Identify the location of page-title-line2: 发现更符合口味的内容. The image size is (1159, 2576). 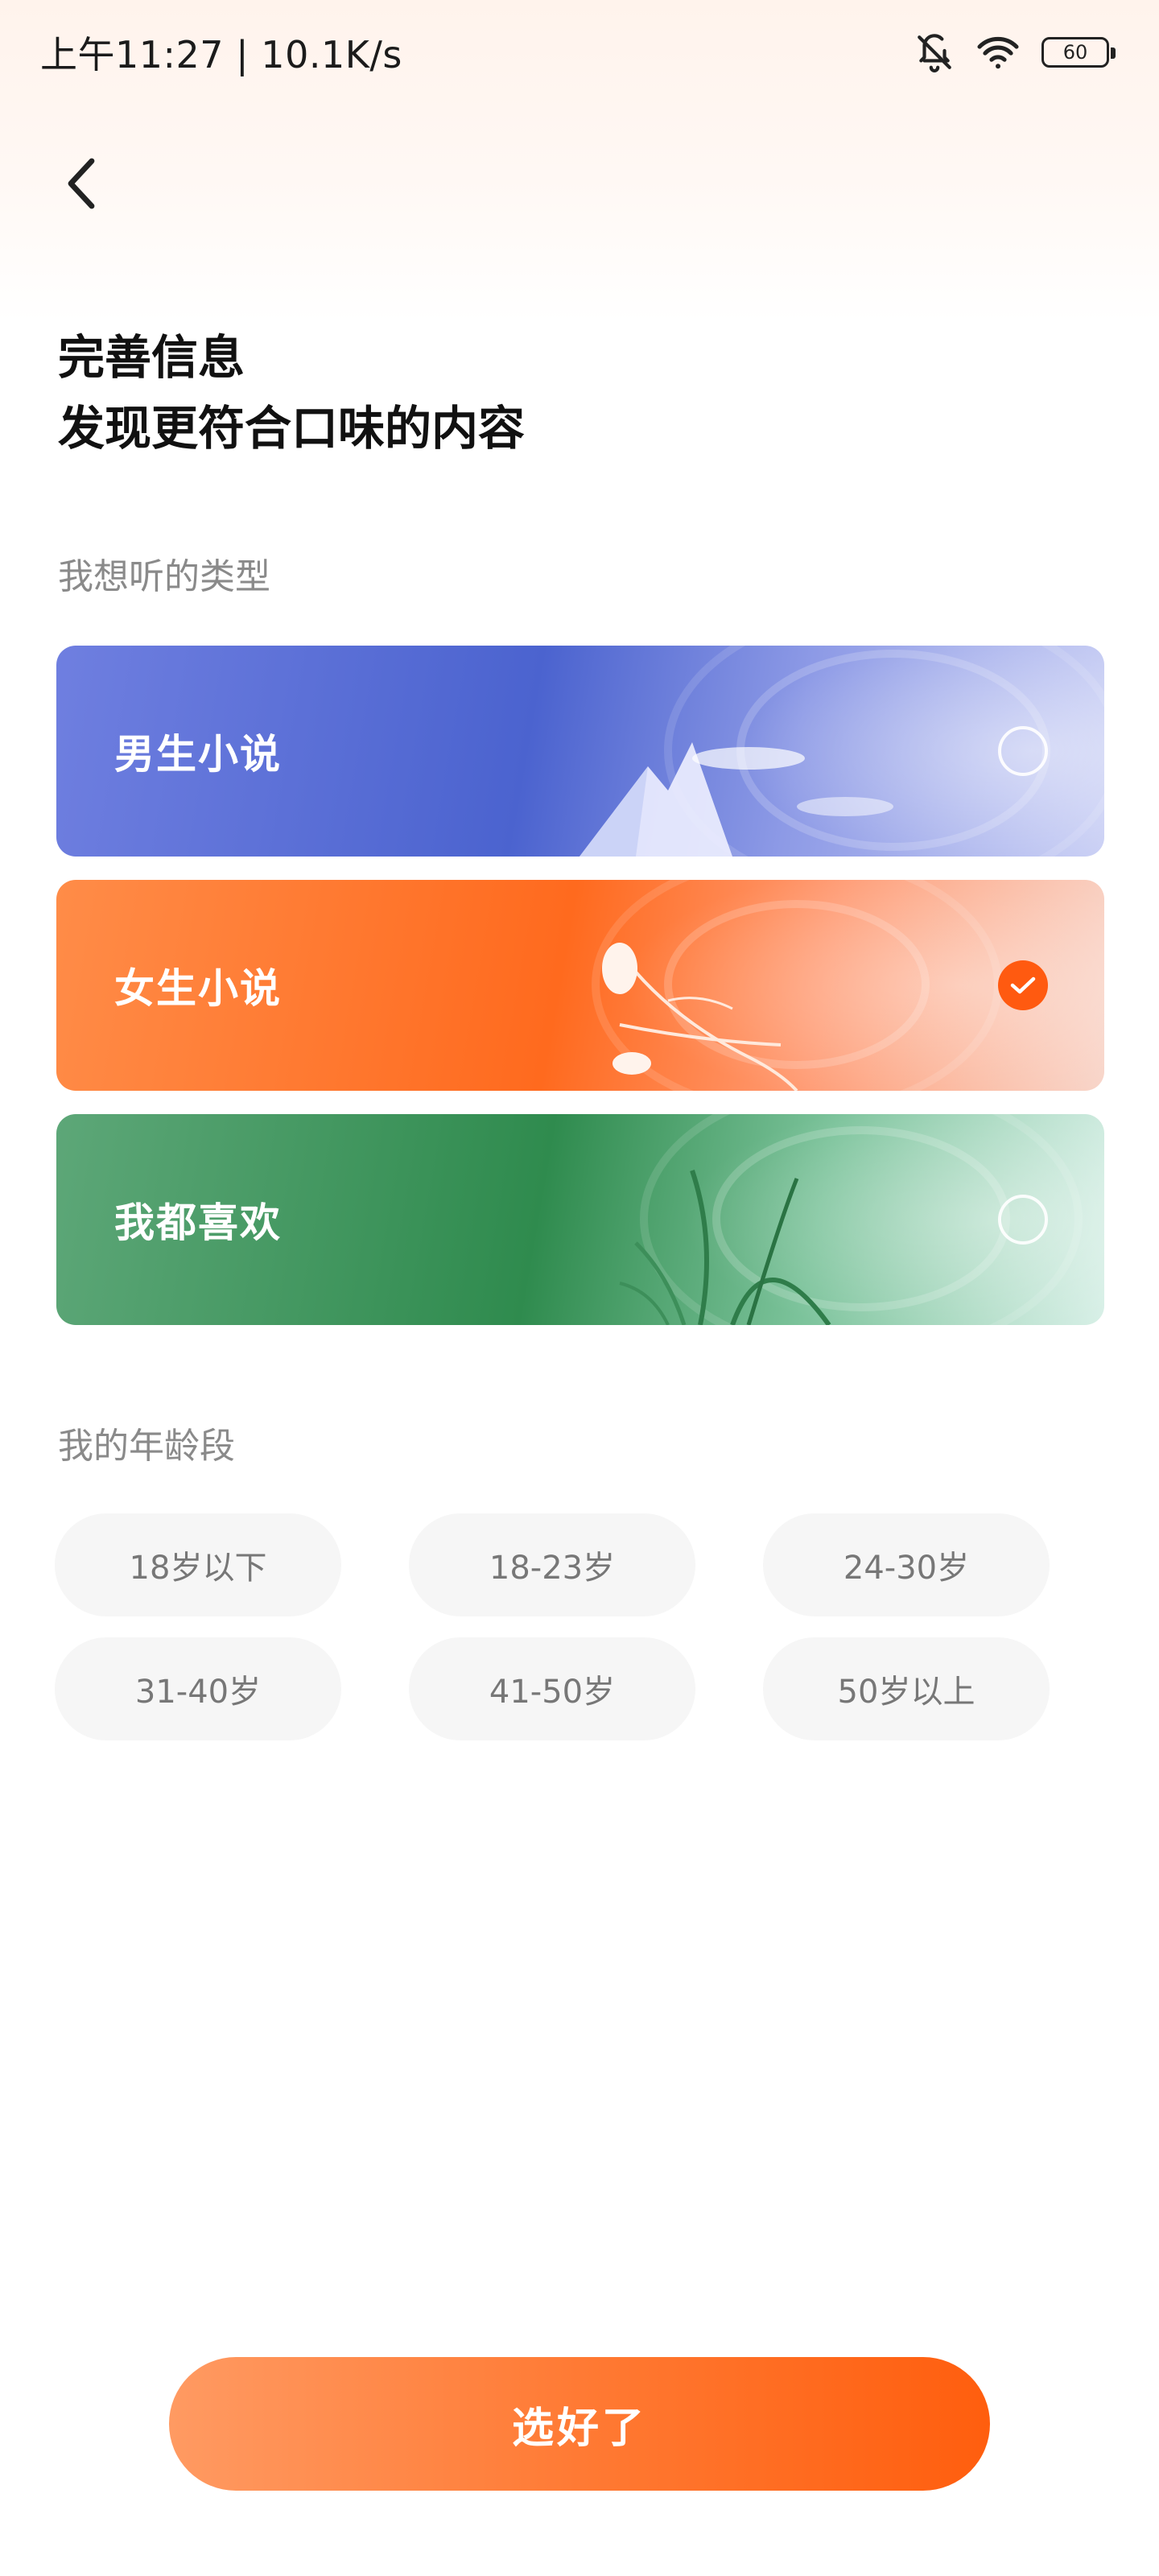
(292, 428).